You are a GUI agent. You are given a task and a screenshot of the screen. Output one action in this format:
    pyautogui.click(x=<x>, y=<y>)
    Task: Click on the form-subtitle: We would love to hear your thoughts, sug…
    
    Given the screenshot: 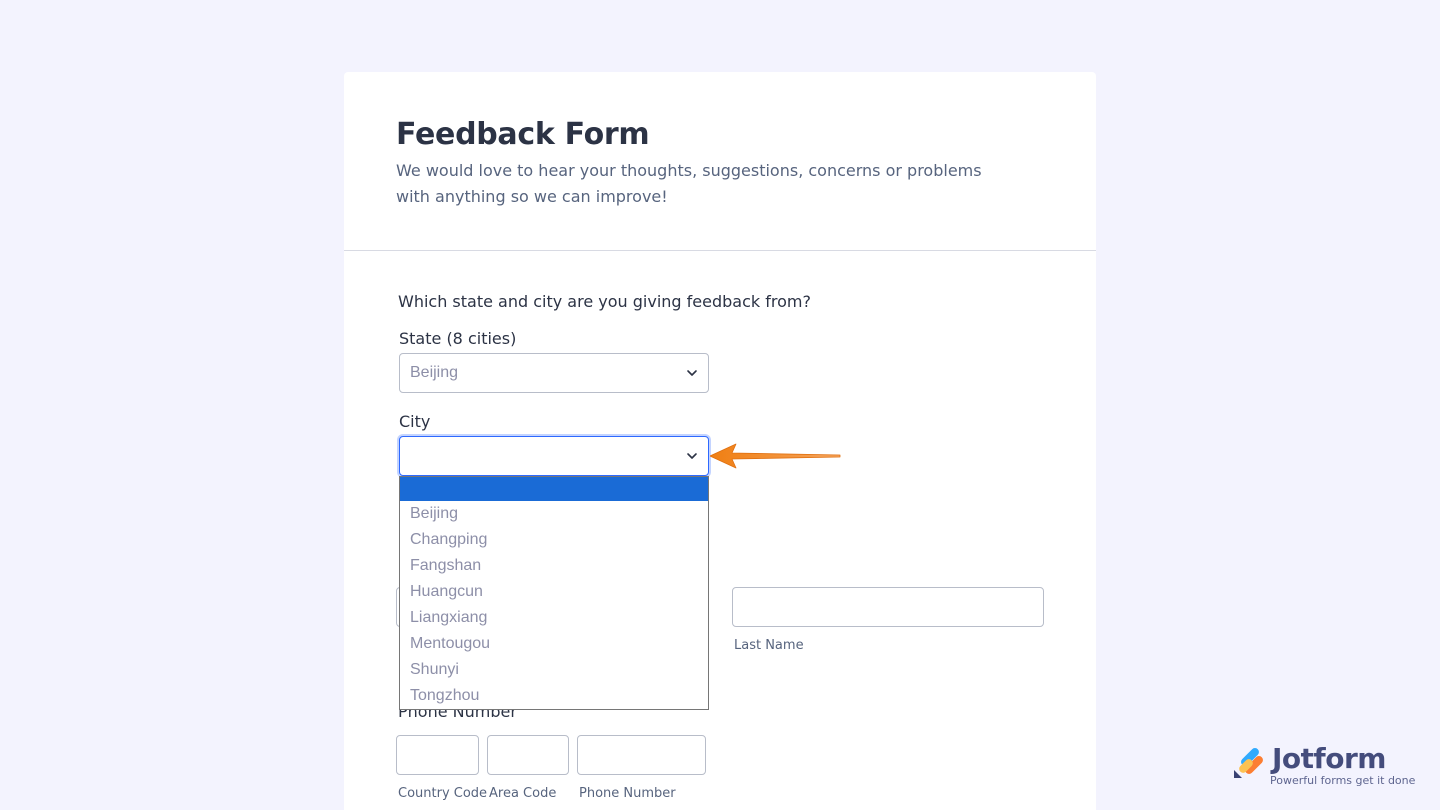 What is the action you would take?
    pyautogui.click(x=689, y=183)
    